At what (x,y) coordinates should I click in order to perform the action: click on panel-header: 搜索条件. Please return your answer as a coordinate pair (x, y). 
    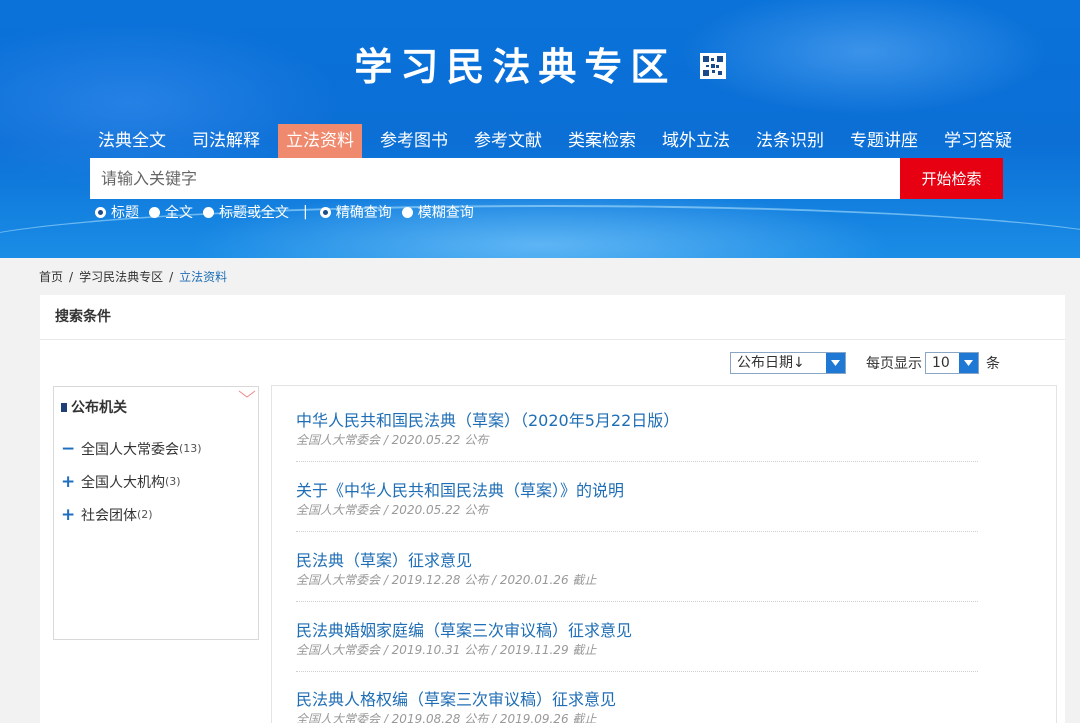
    Looking at the image, I should click on (552, 317).